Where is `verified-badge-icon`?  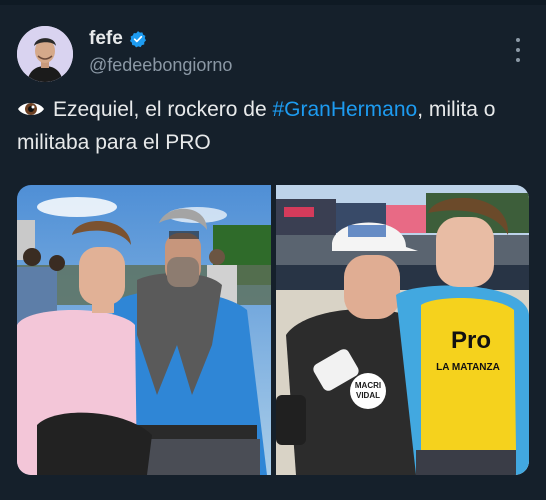 verified-badge-icon is located at coordinates (137, 39).